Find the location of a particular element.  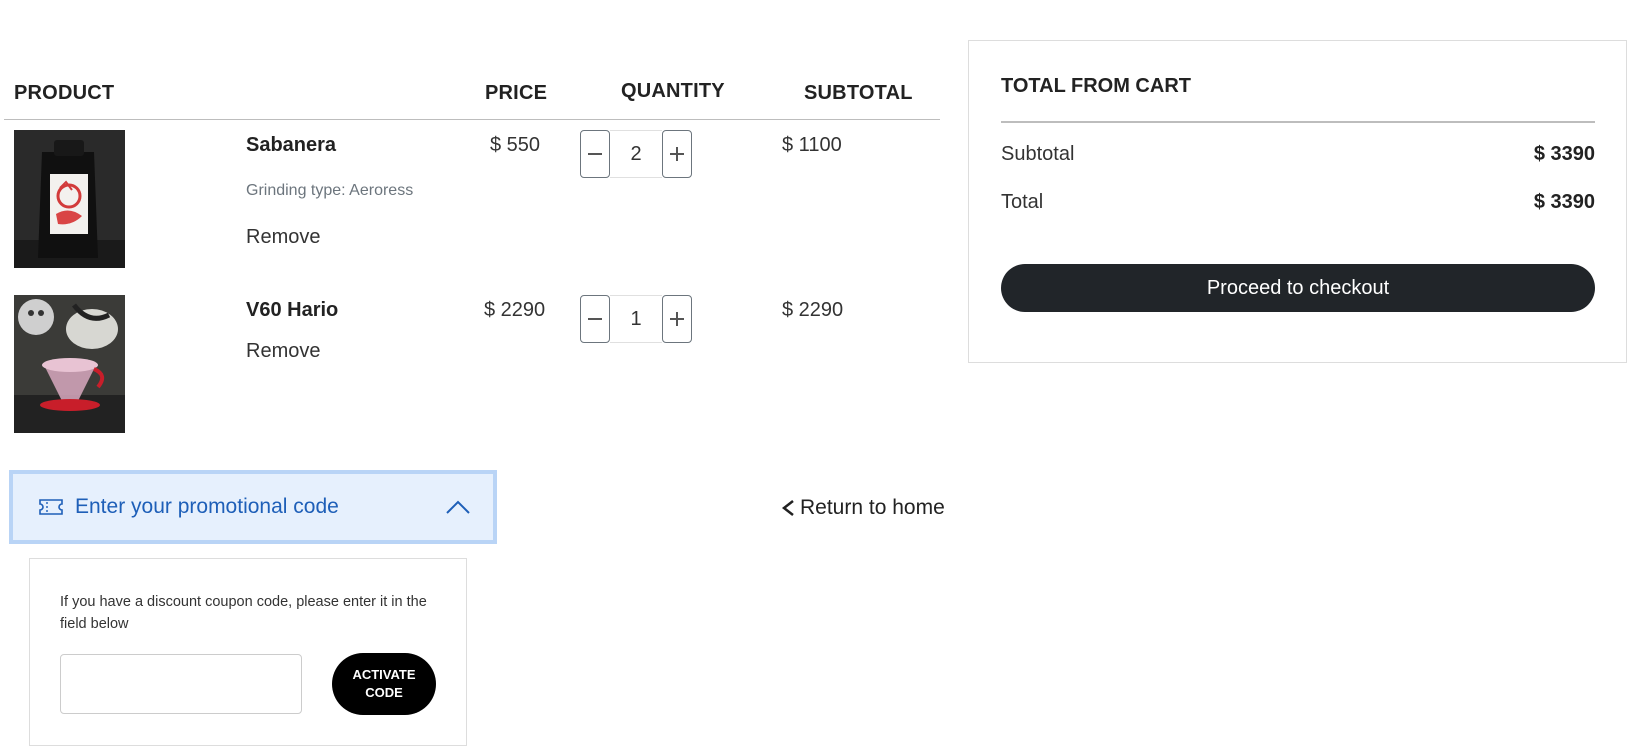

chevron-up-icon is located at coordinates (458, 507).